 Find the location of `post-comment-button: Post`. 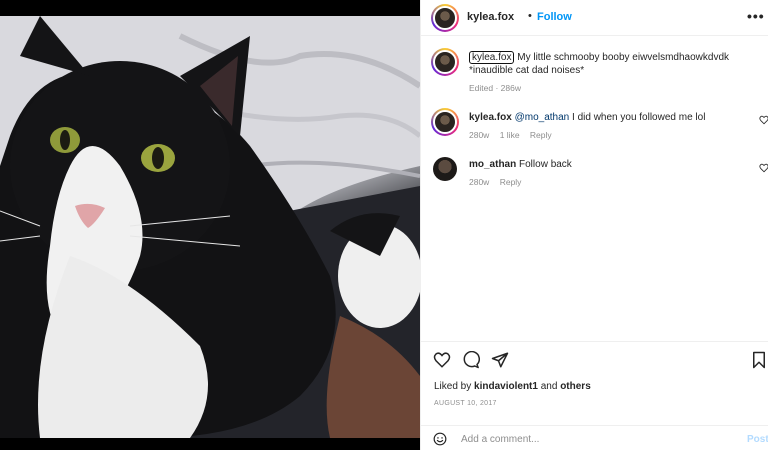

post-comment-button: Post is located at coordinates (757, 439).